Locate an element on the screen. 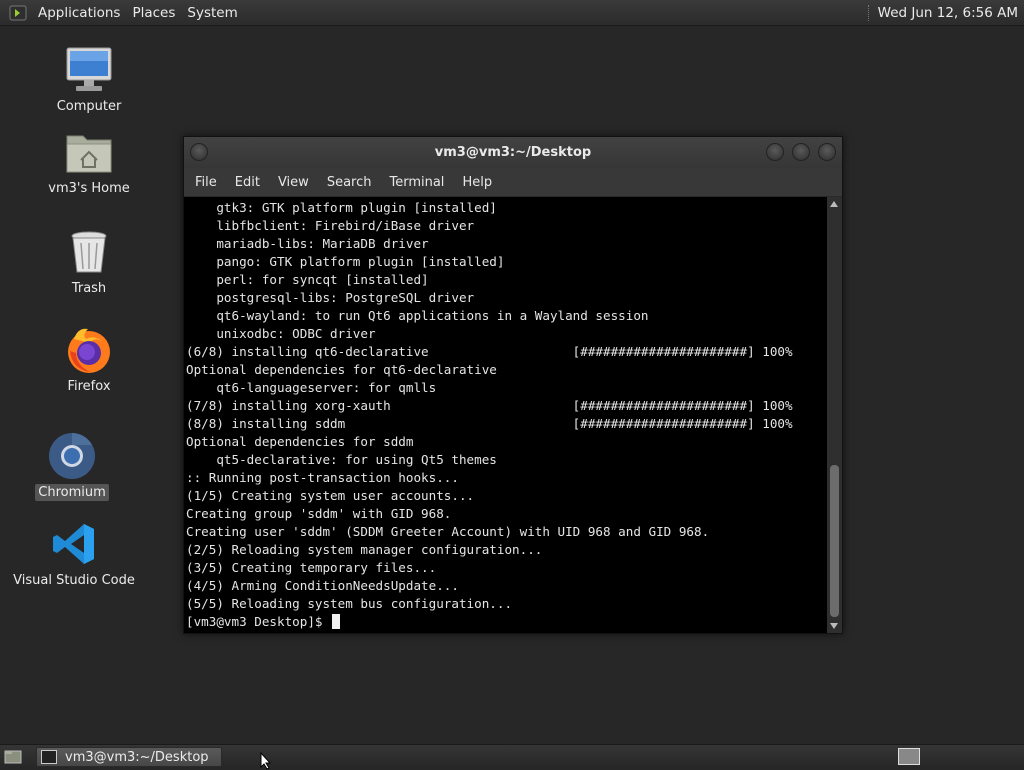 Image resolution: width=1024 pixels, height=770 pixels. applications-menu: Applications is located at coordinates (79, 13).